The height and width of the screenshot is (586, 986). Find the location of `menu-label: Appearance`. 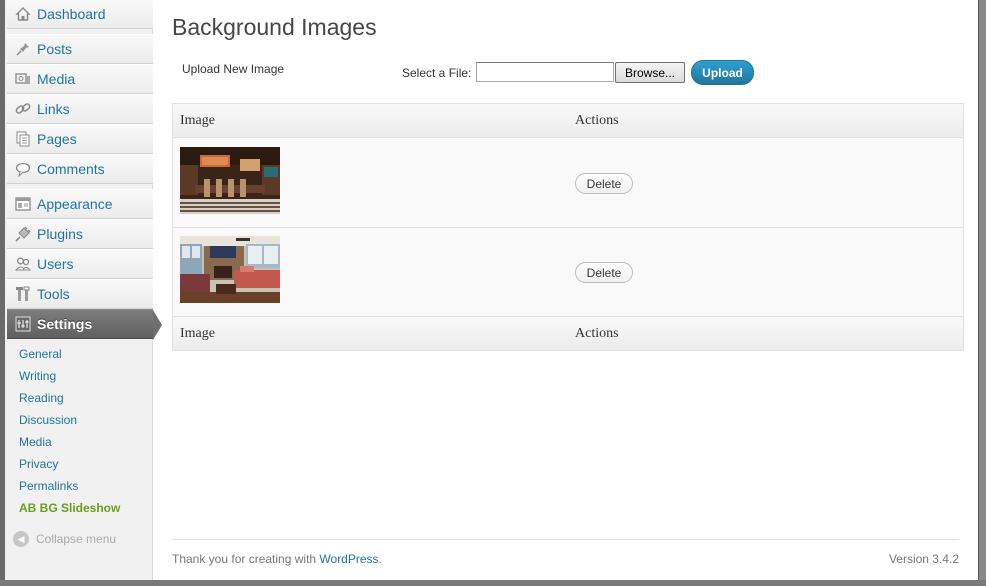

menu-label: Appearance is located at coordinates (75, 204).